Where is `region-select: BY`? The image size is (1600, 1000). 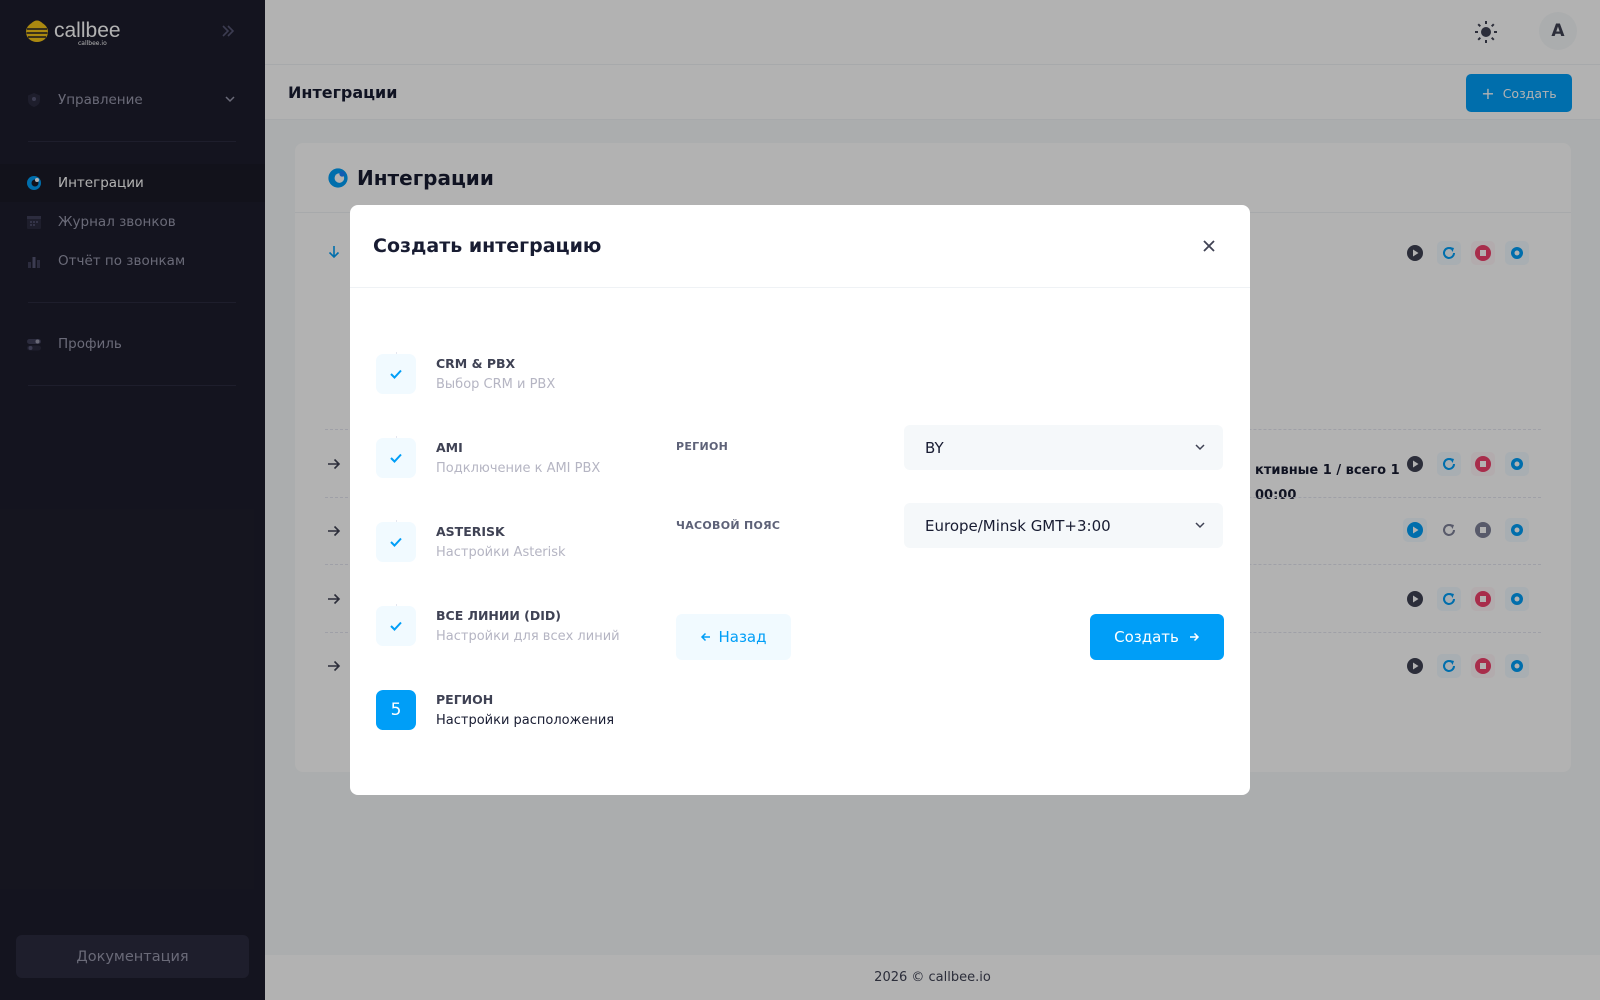
region-select: BY is located at coordinates (1063, 447).